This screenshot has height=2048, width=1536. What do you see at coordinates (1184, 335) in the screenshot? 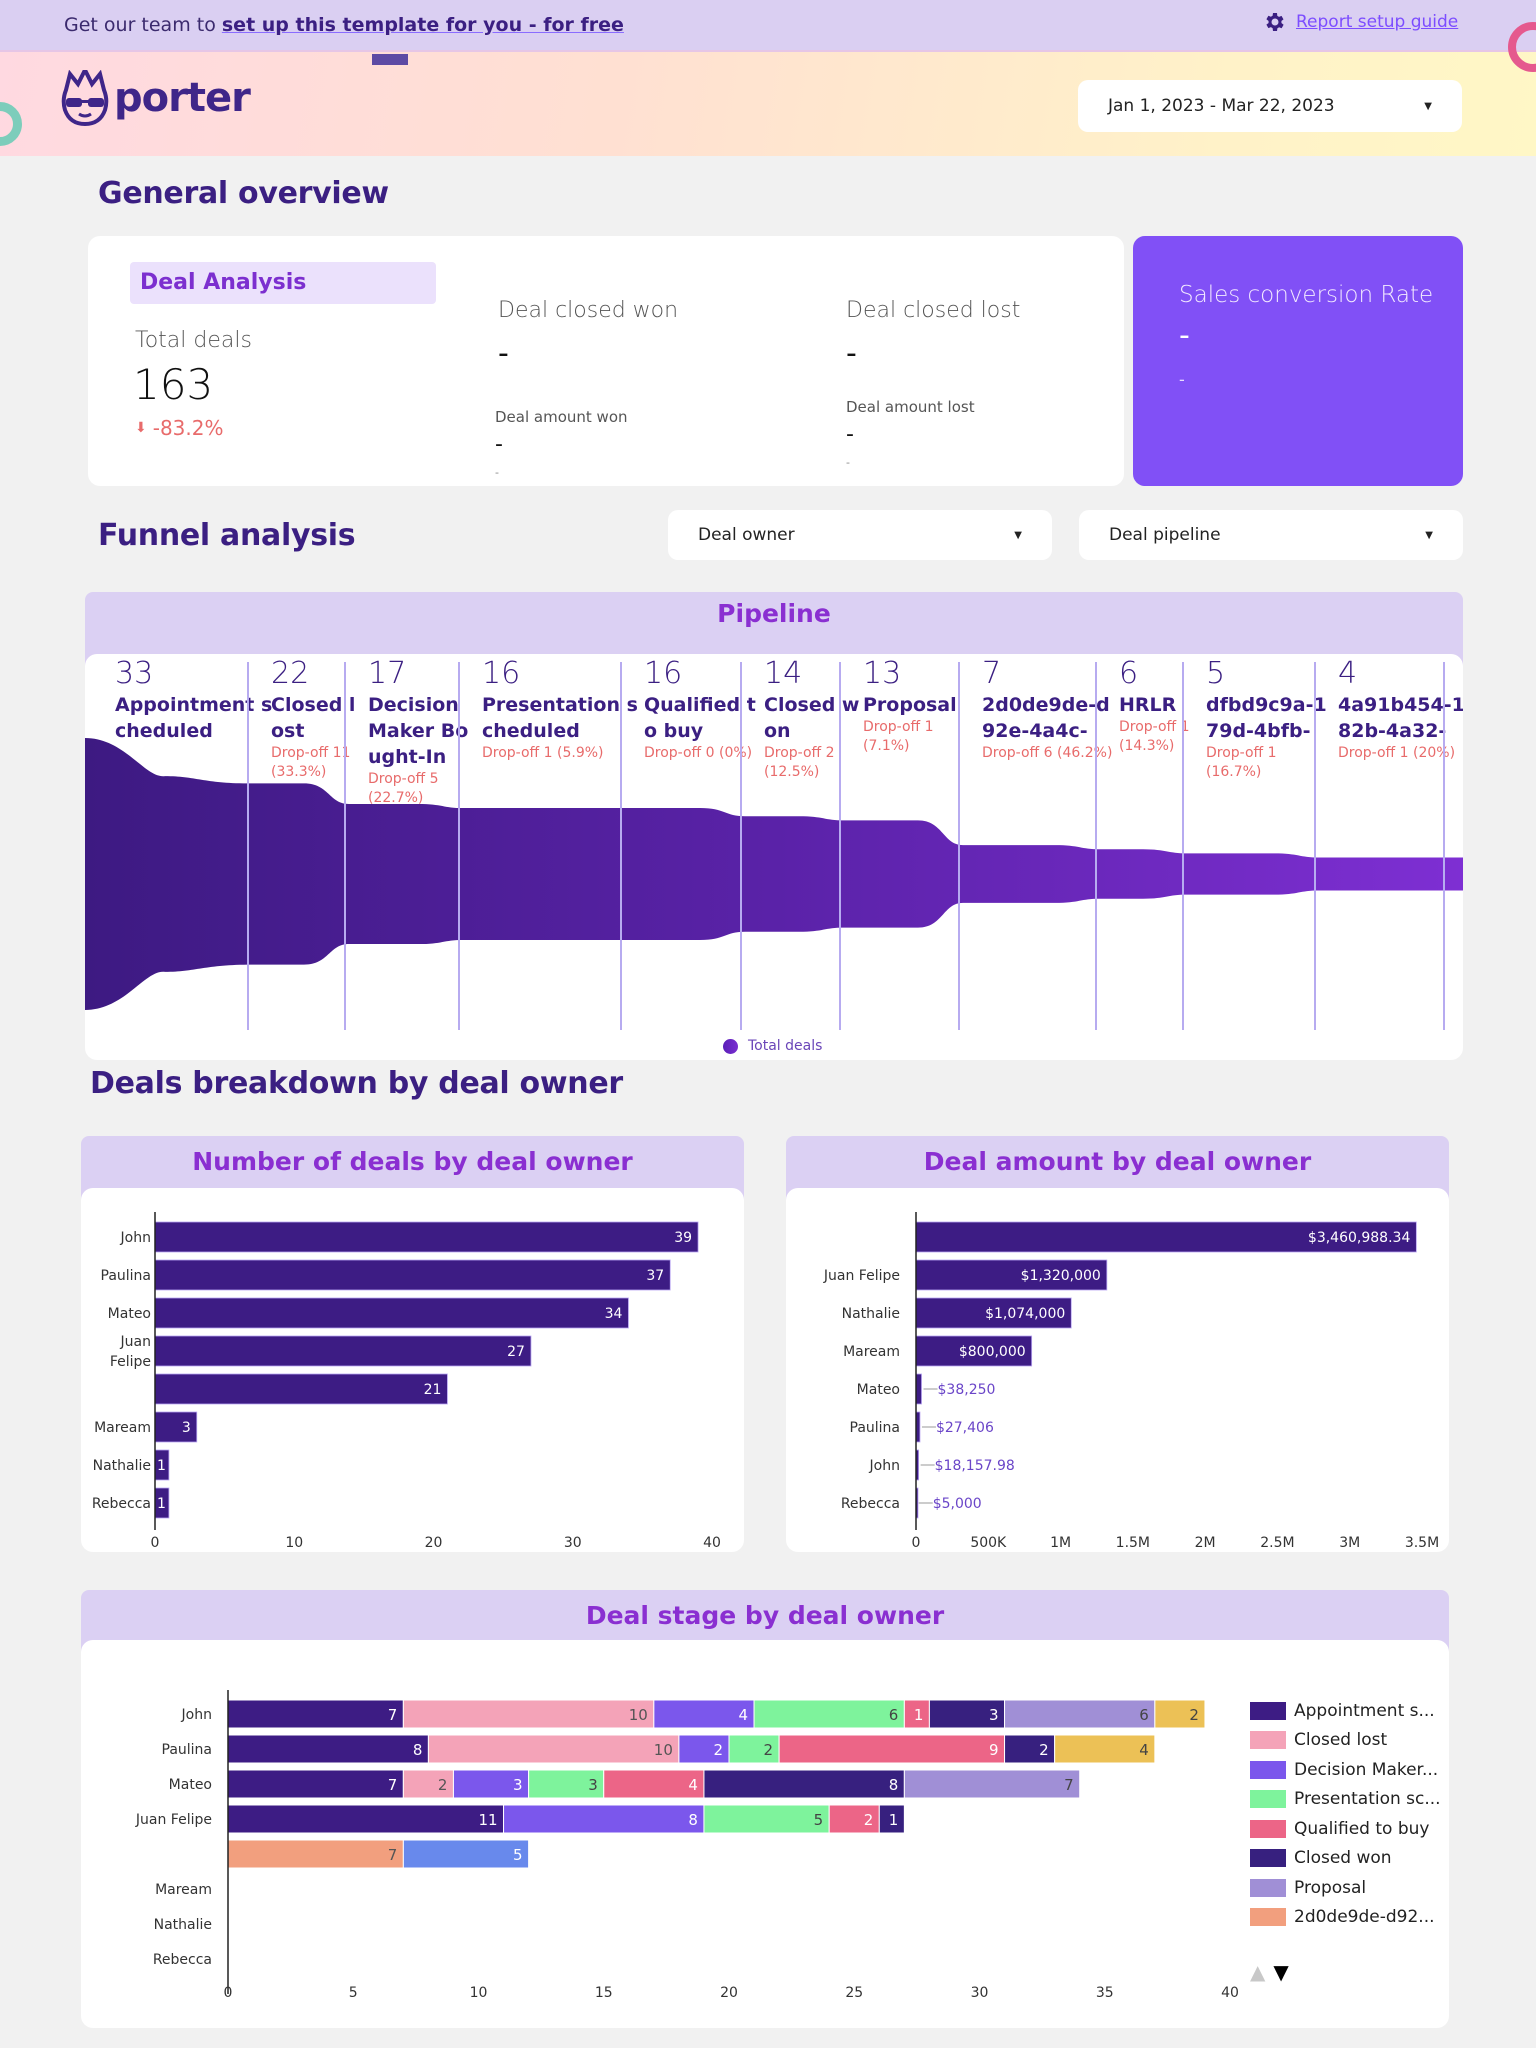
I see `sales-conversion-value: -` at bounding box center [1184, 335].